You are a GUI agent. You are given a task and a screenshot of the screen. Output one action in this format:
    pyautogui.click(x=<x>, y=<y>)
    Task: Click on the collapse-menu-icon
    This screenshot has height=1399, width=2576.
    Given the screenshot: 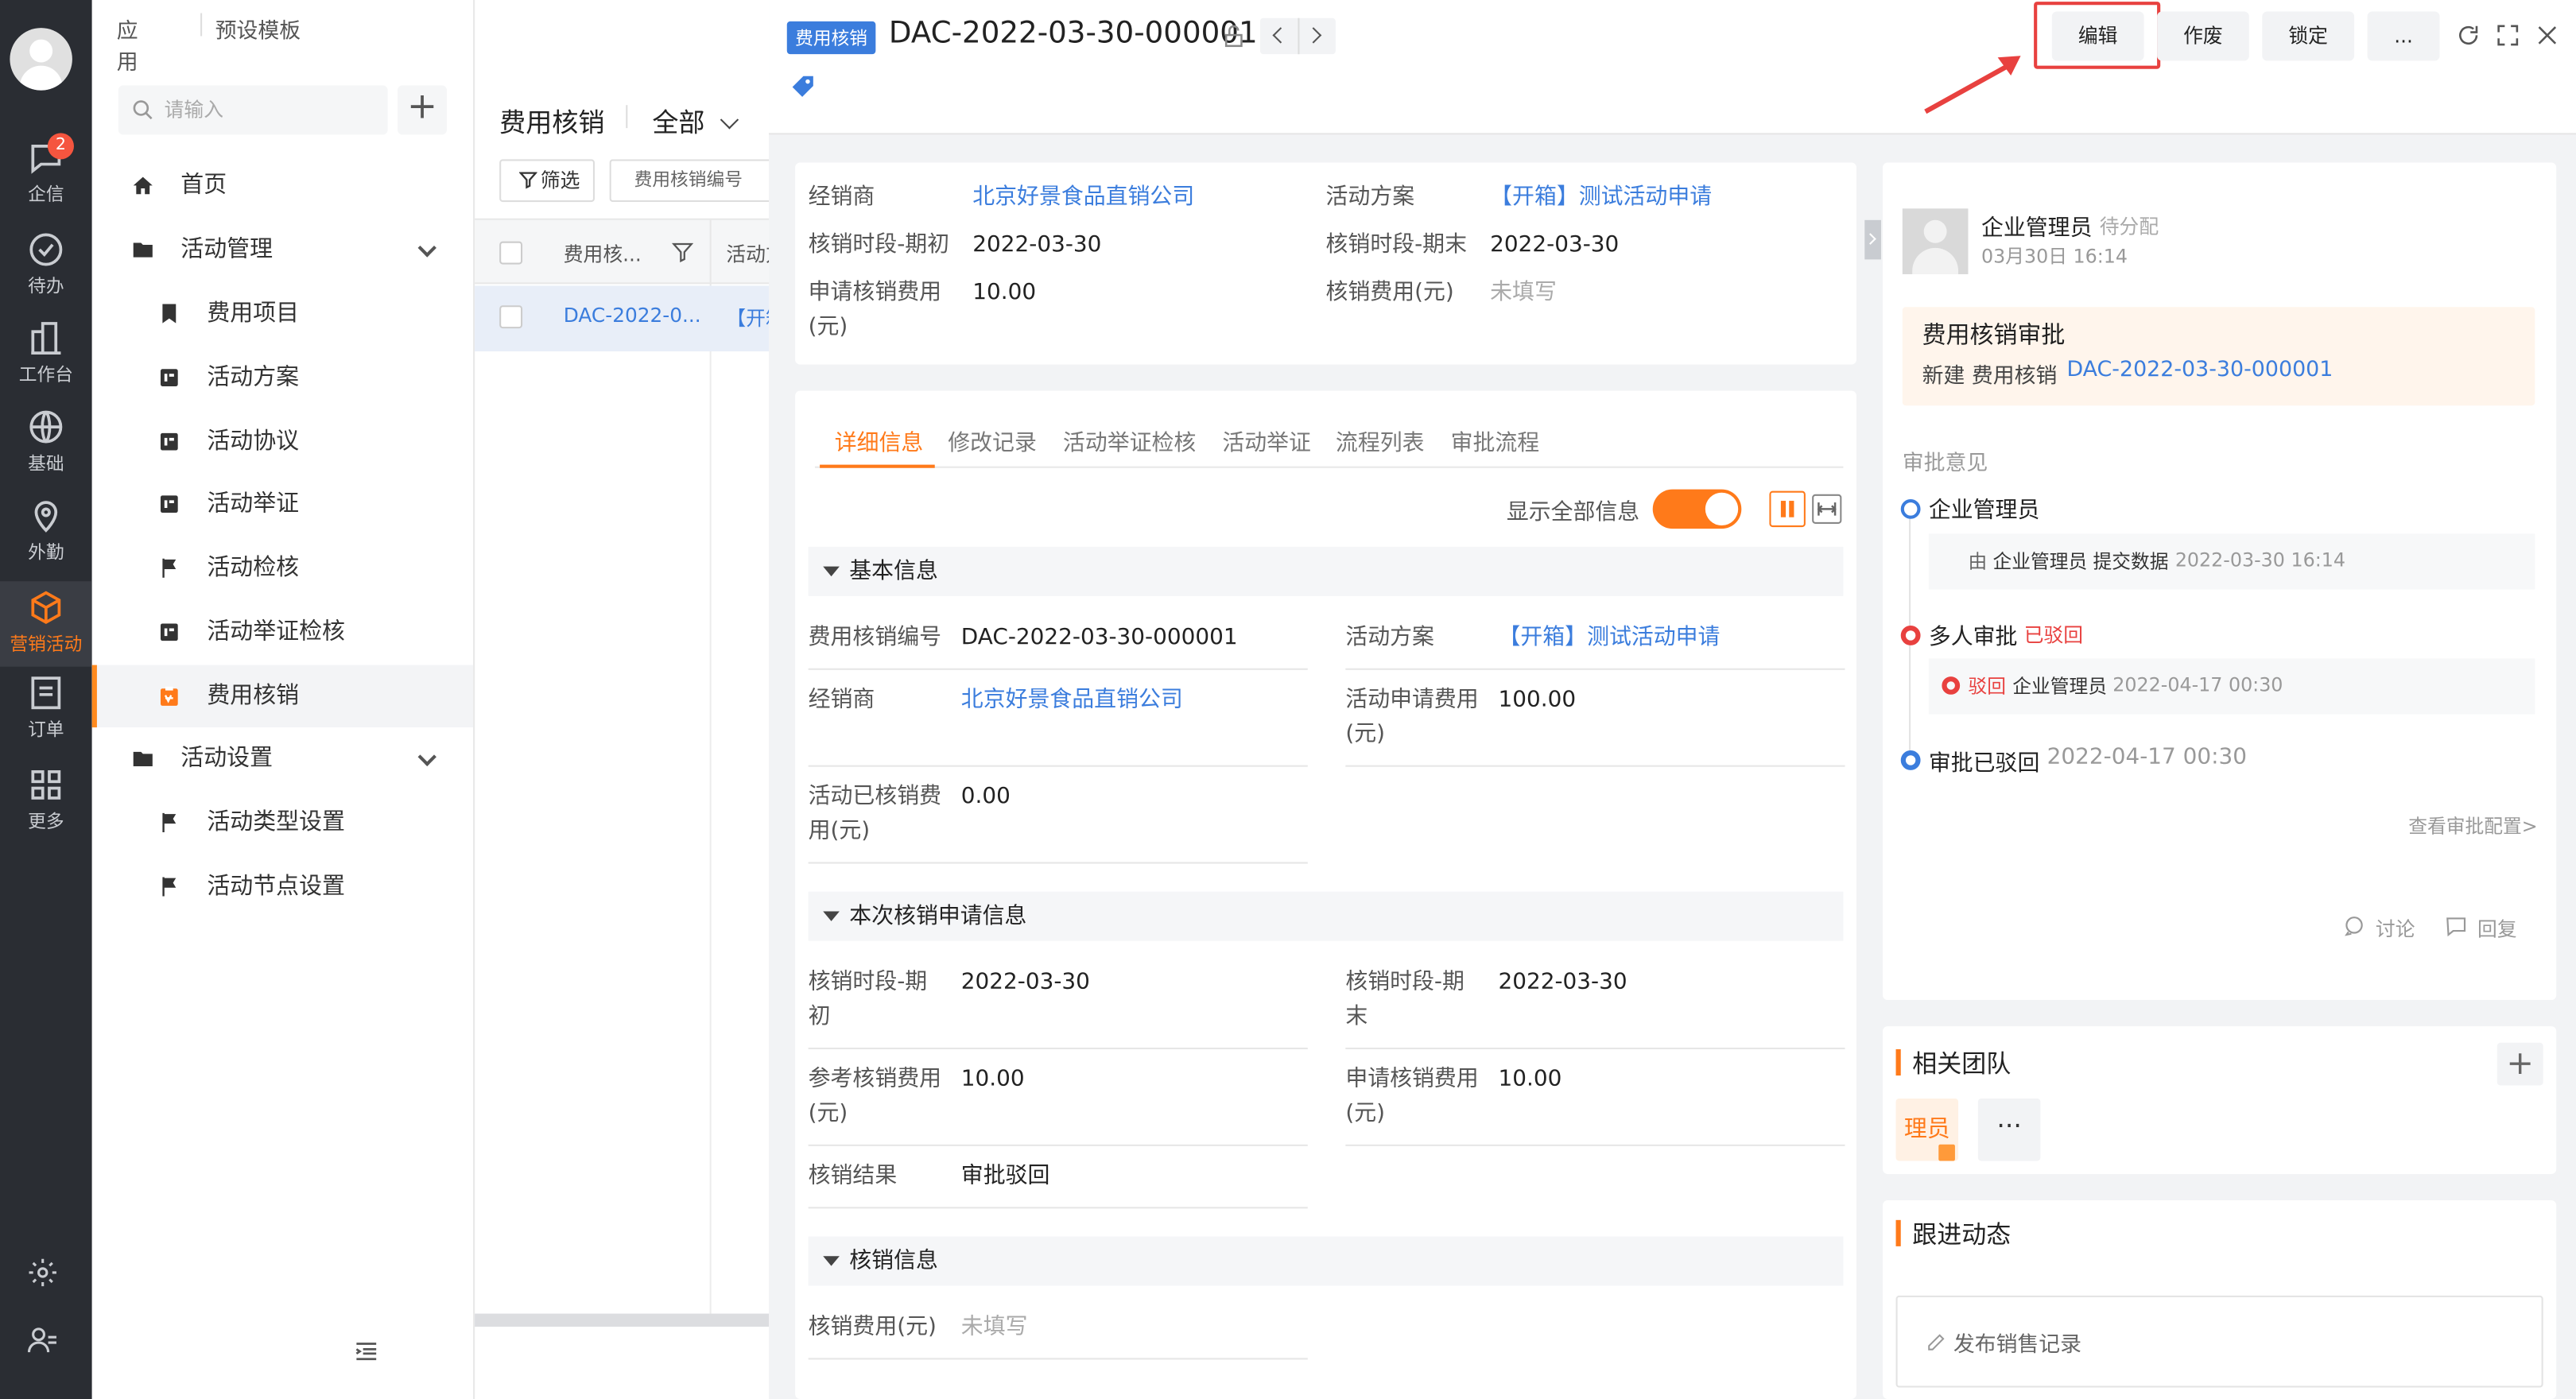 What is the action you would take?
    pyautogui.click(x=366, y=1352)
    